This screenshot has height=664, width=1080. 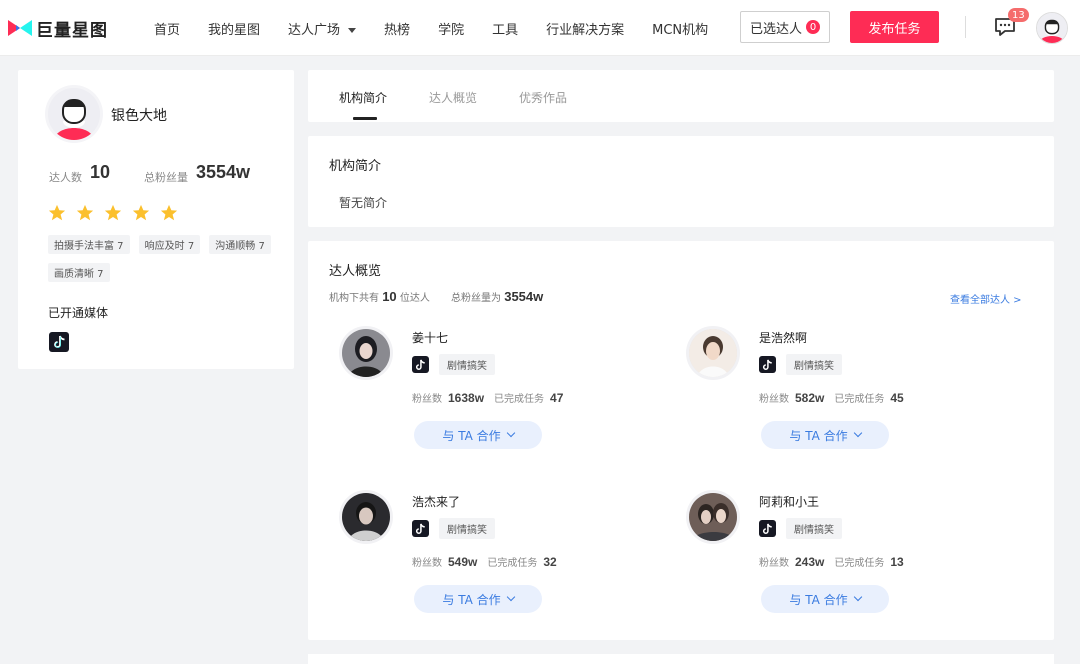 I want to click on fans-value: 549w, so click(x=463, y=562).